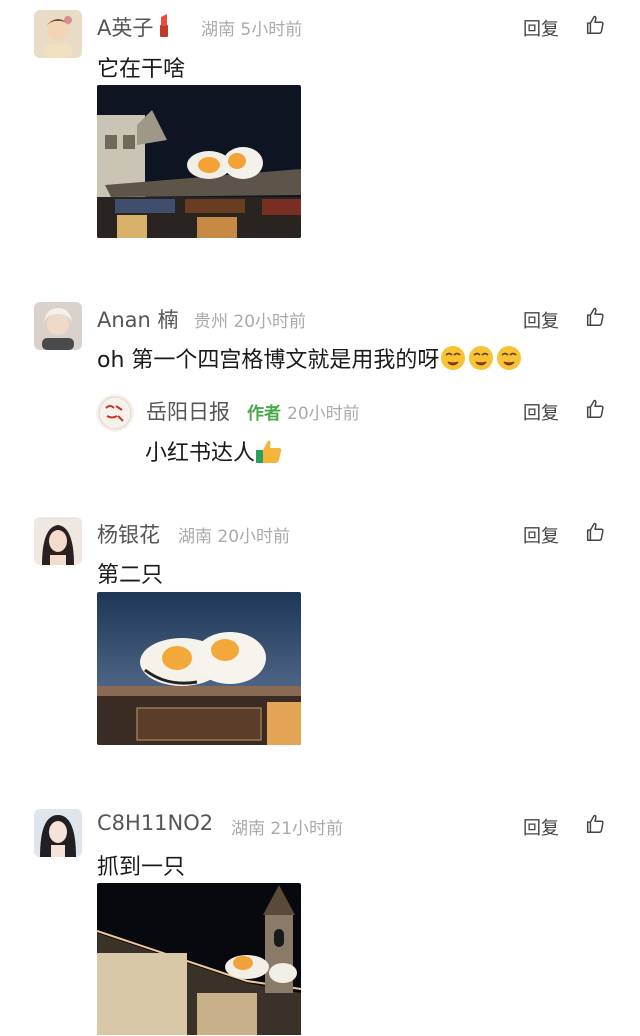  Describe the element at coordinates (211, 322) in the screenshot. I see `location: 贵州` at that location.